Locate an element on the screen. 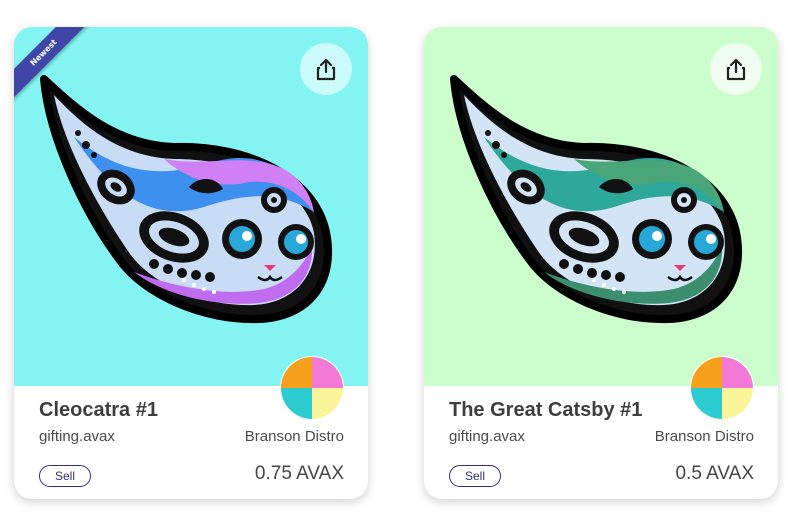 Image resolution: width=788 pixels, height=530 pixels. nft-title: The Great Catsby #1 is located at coordinates (546, 410).